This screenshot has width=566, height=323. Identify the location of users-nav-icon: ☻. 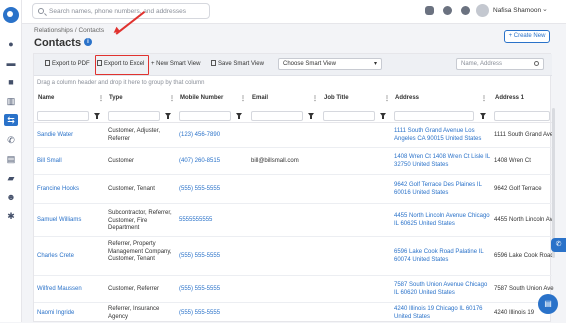
(11, 197).